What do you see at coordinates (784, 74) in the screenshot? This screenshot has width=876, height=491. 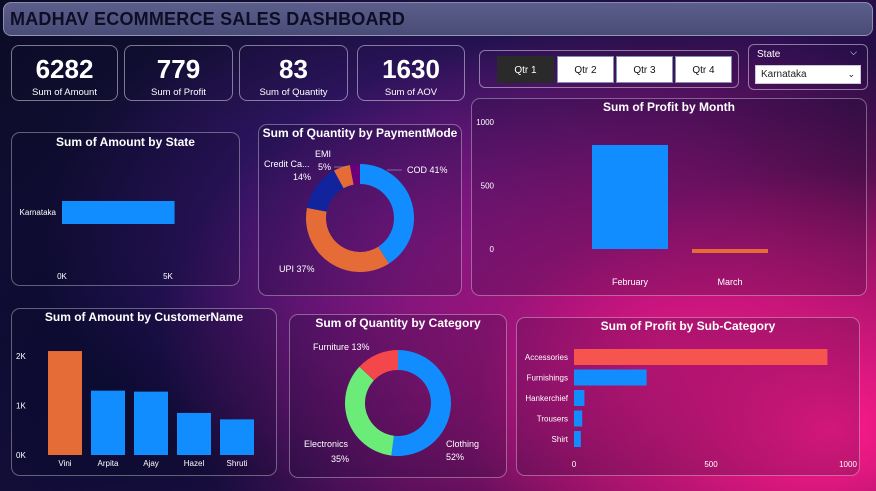 I see `state-dropdown-value: Karnataka` at bounding box center [784, 74].